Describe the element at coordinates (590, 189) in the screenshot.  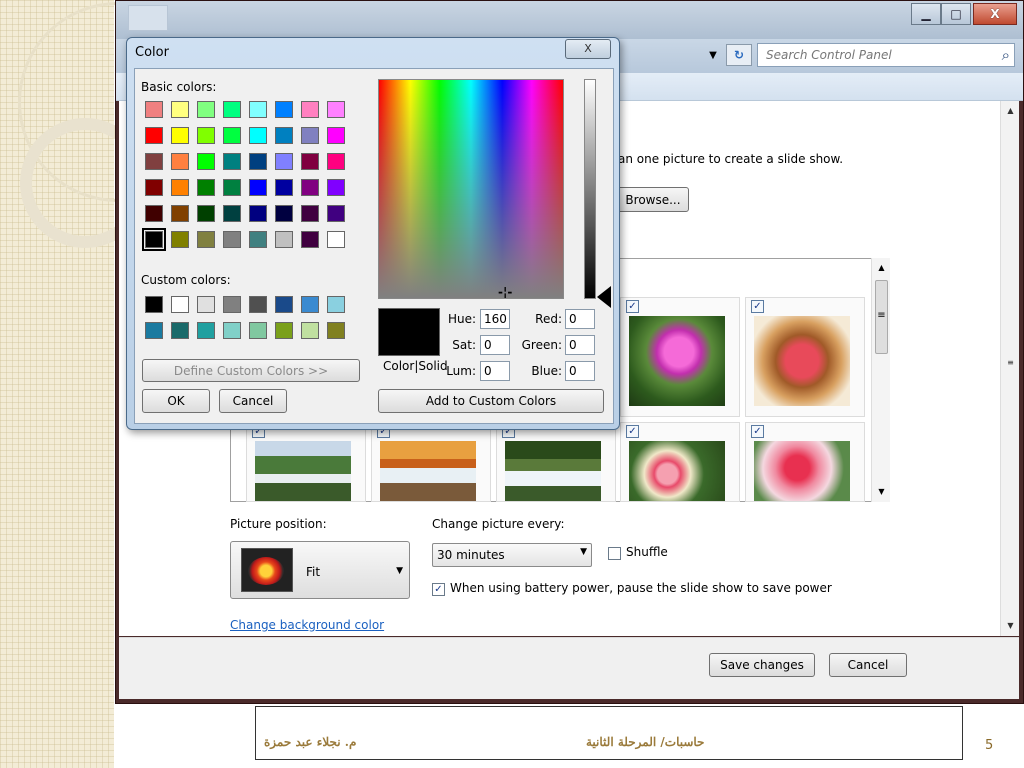
I see `luminance-bar` at that location.